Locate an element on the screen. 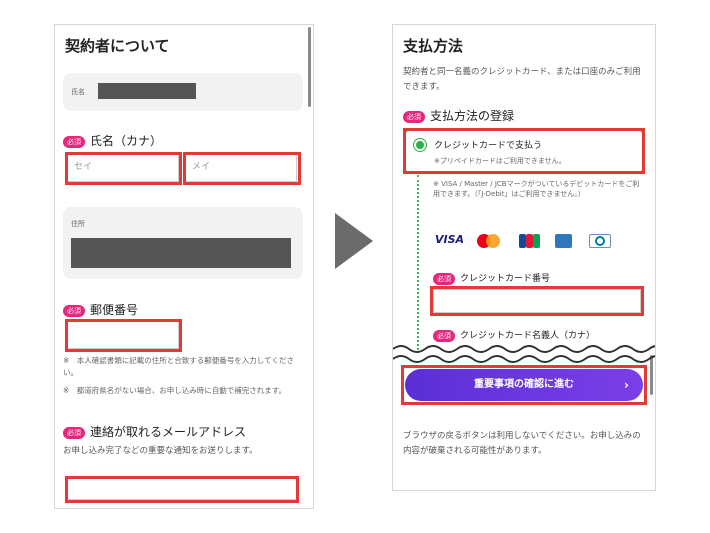 This screenshot has height=533, width=710. option-note: ※プリペイドカードはご利用できません。 is located at coordinates (500, 161).